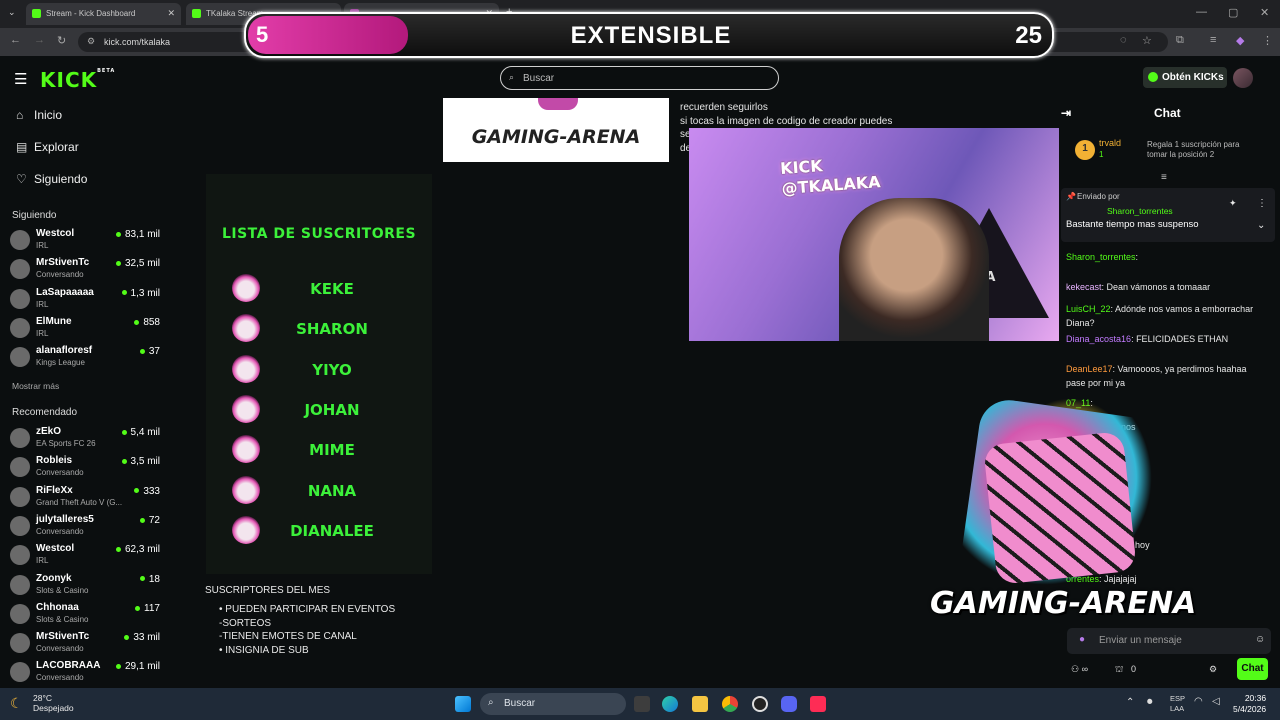 The width and height of the screenshot is (1280, 720). What do you see at coordinates (1177, 704) in the screenshot?
I see `language-indicator: ESP LAA` at bounding box center [1177, 704].